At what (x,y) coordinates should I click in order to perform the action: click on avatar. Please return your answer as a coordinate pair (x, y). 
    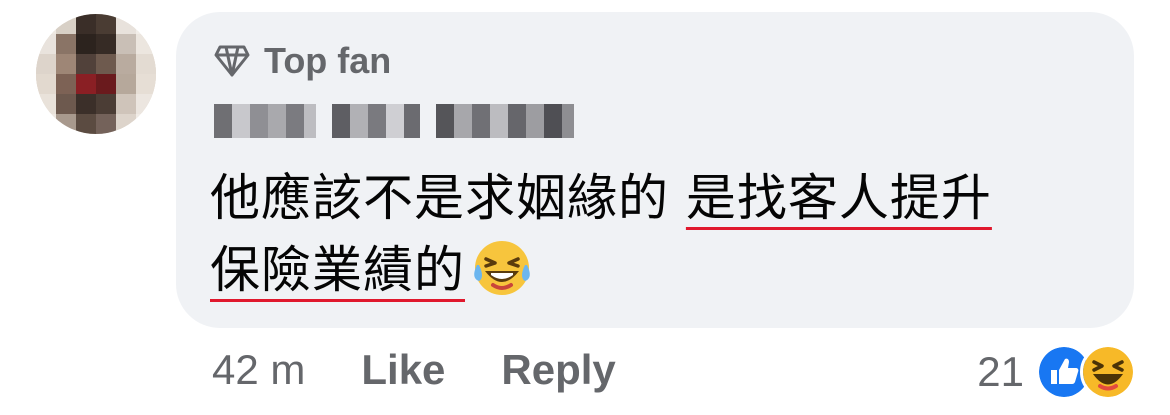
    Looking at the image, I should click on (96, 74).